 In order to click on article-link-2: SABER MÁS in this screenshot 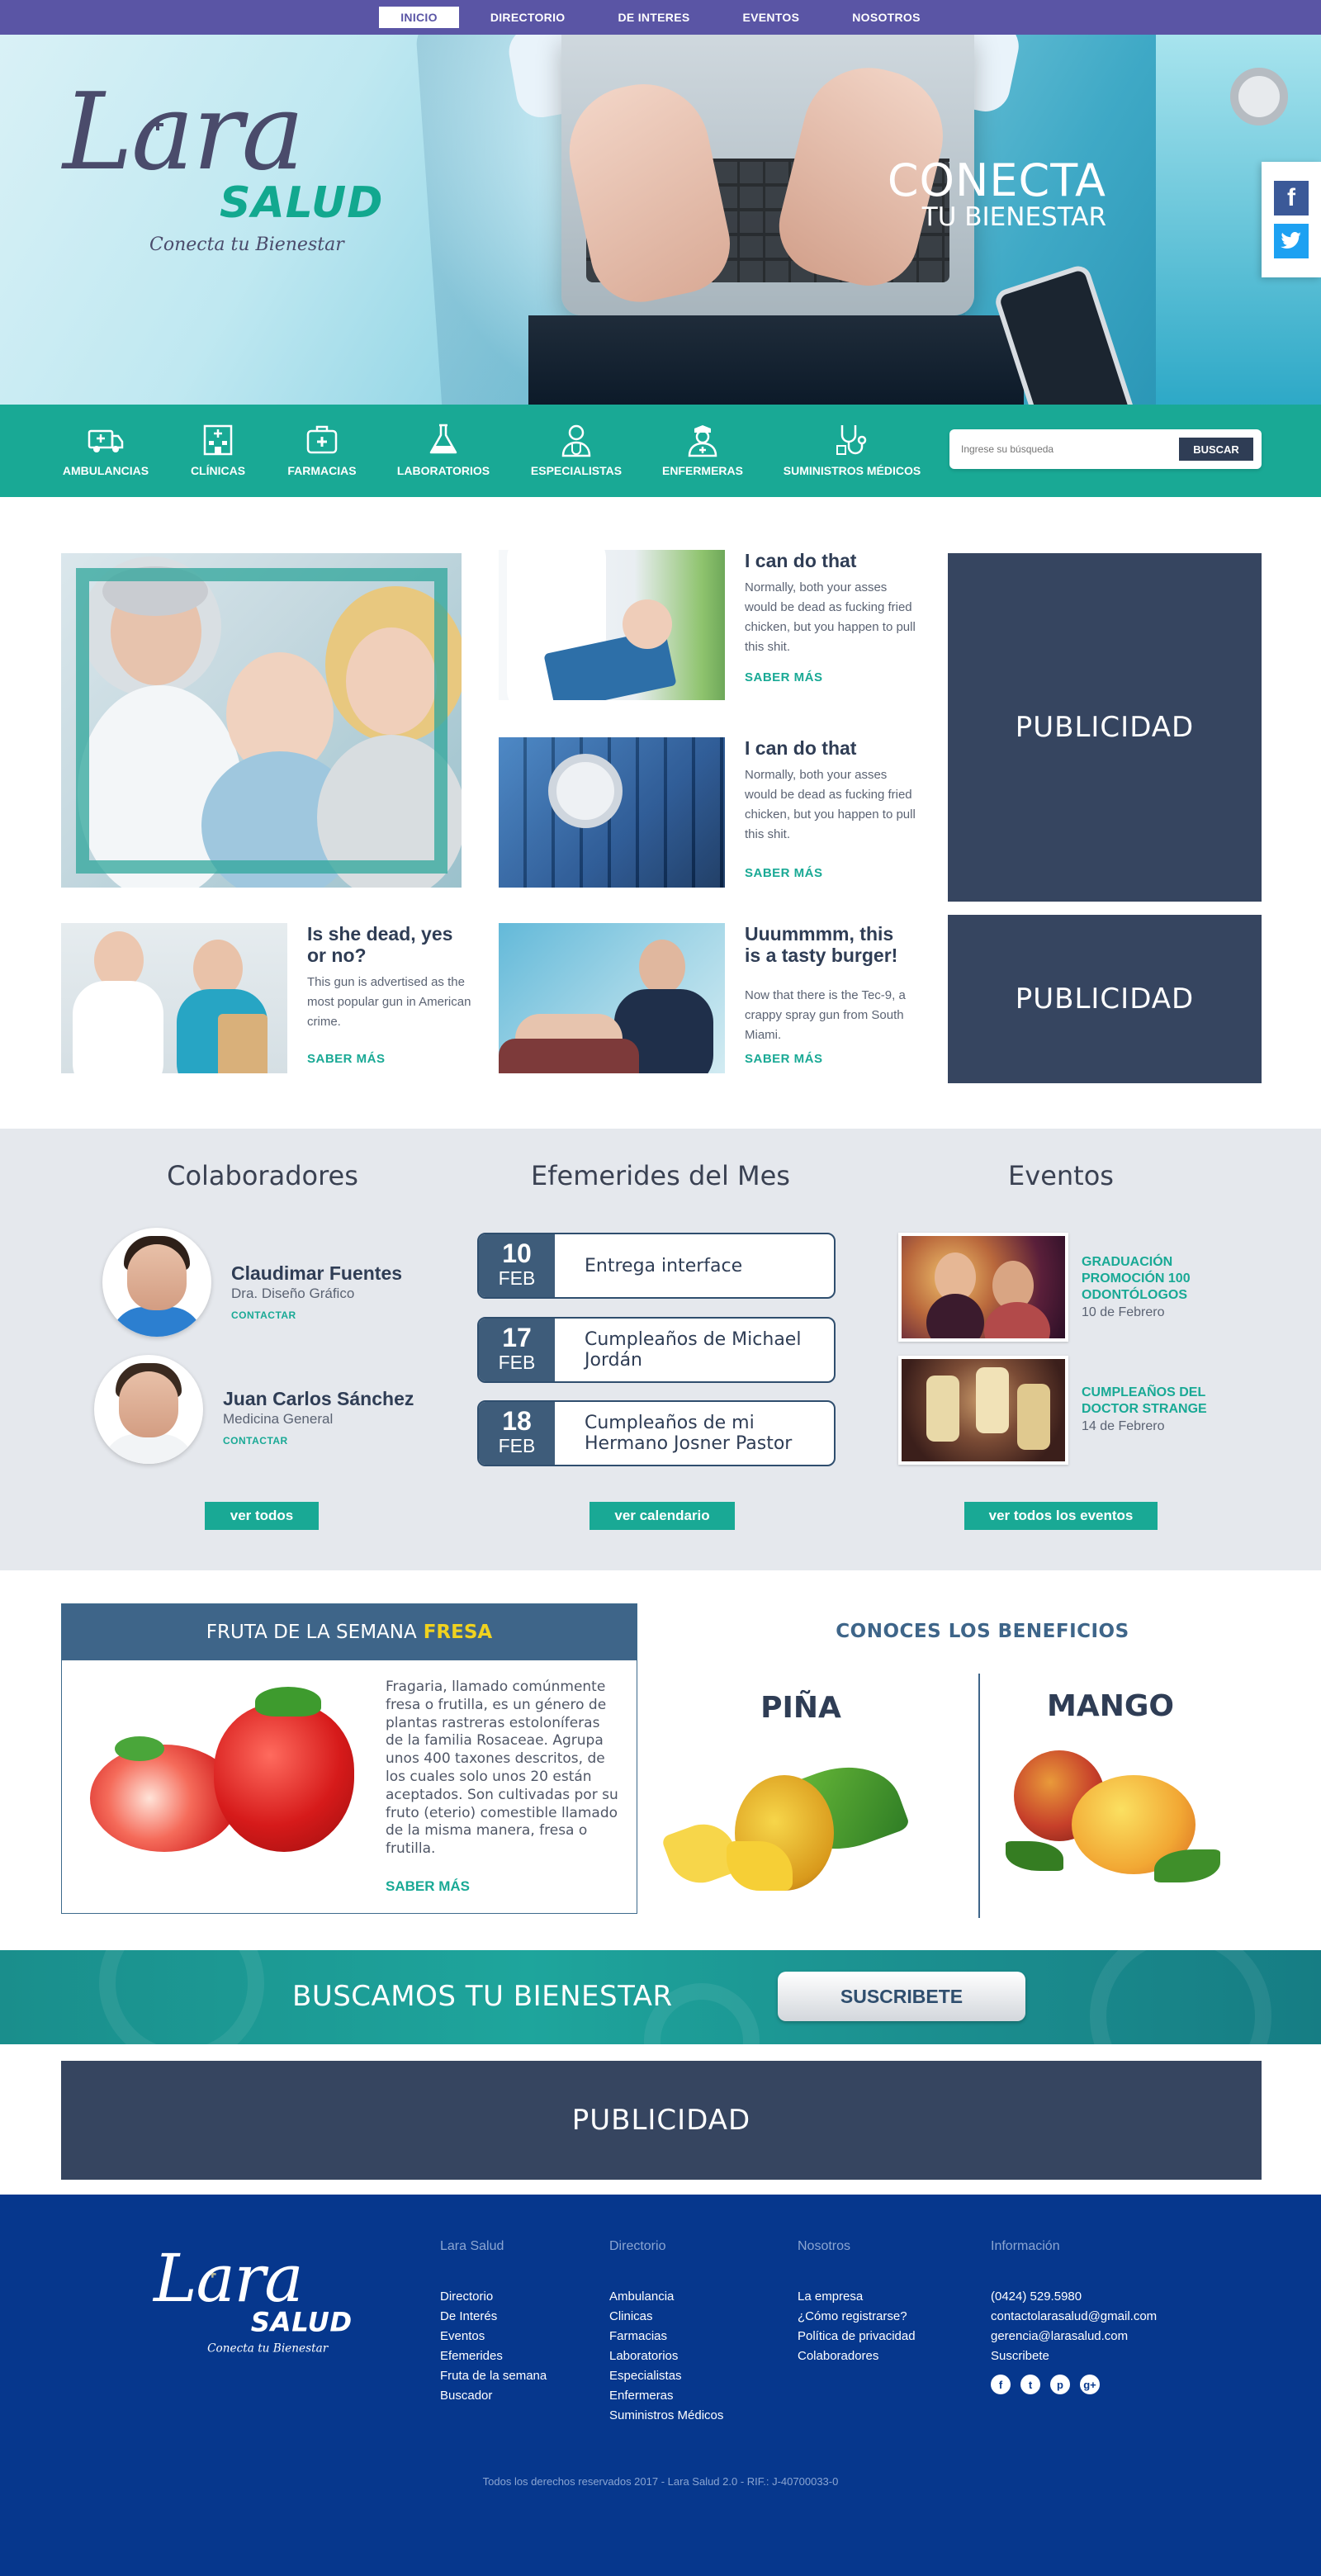, I will do `click(784, 873)`.